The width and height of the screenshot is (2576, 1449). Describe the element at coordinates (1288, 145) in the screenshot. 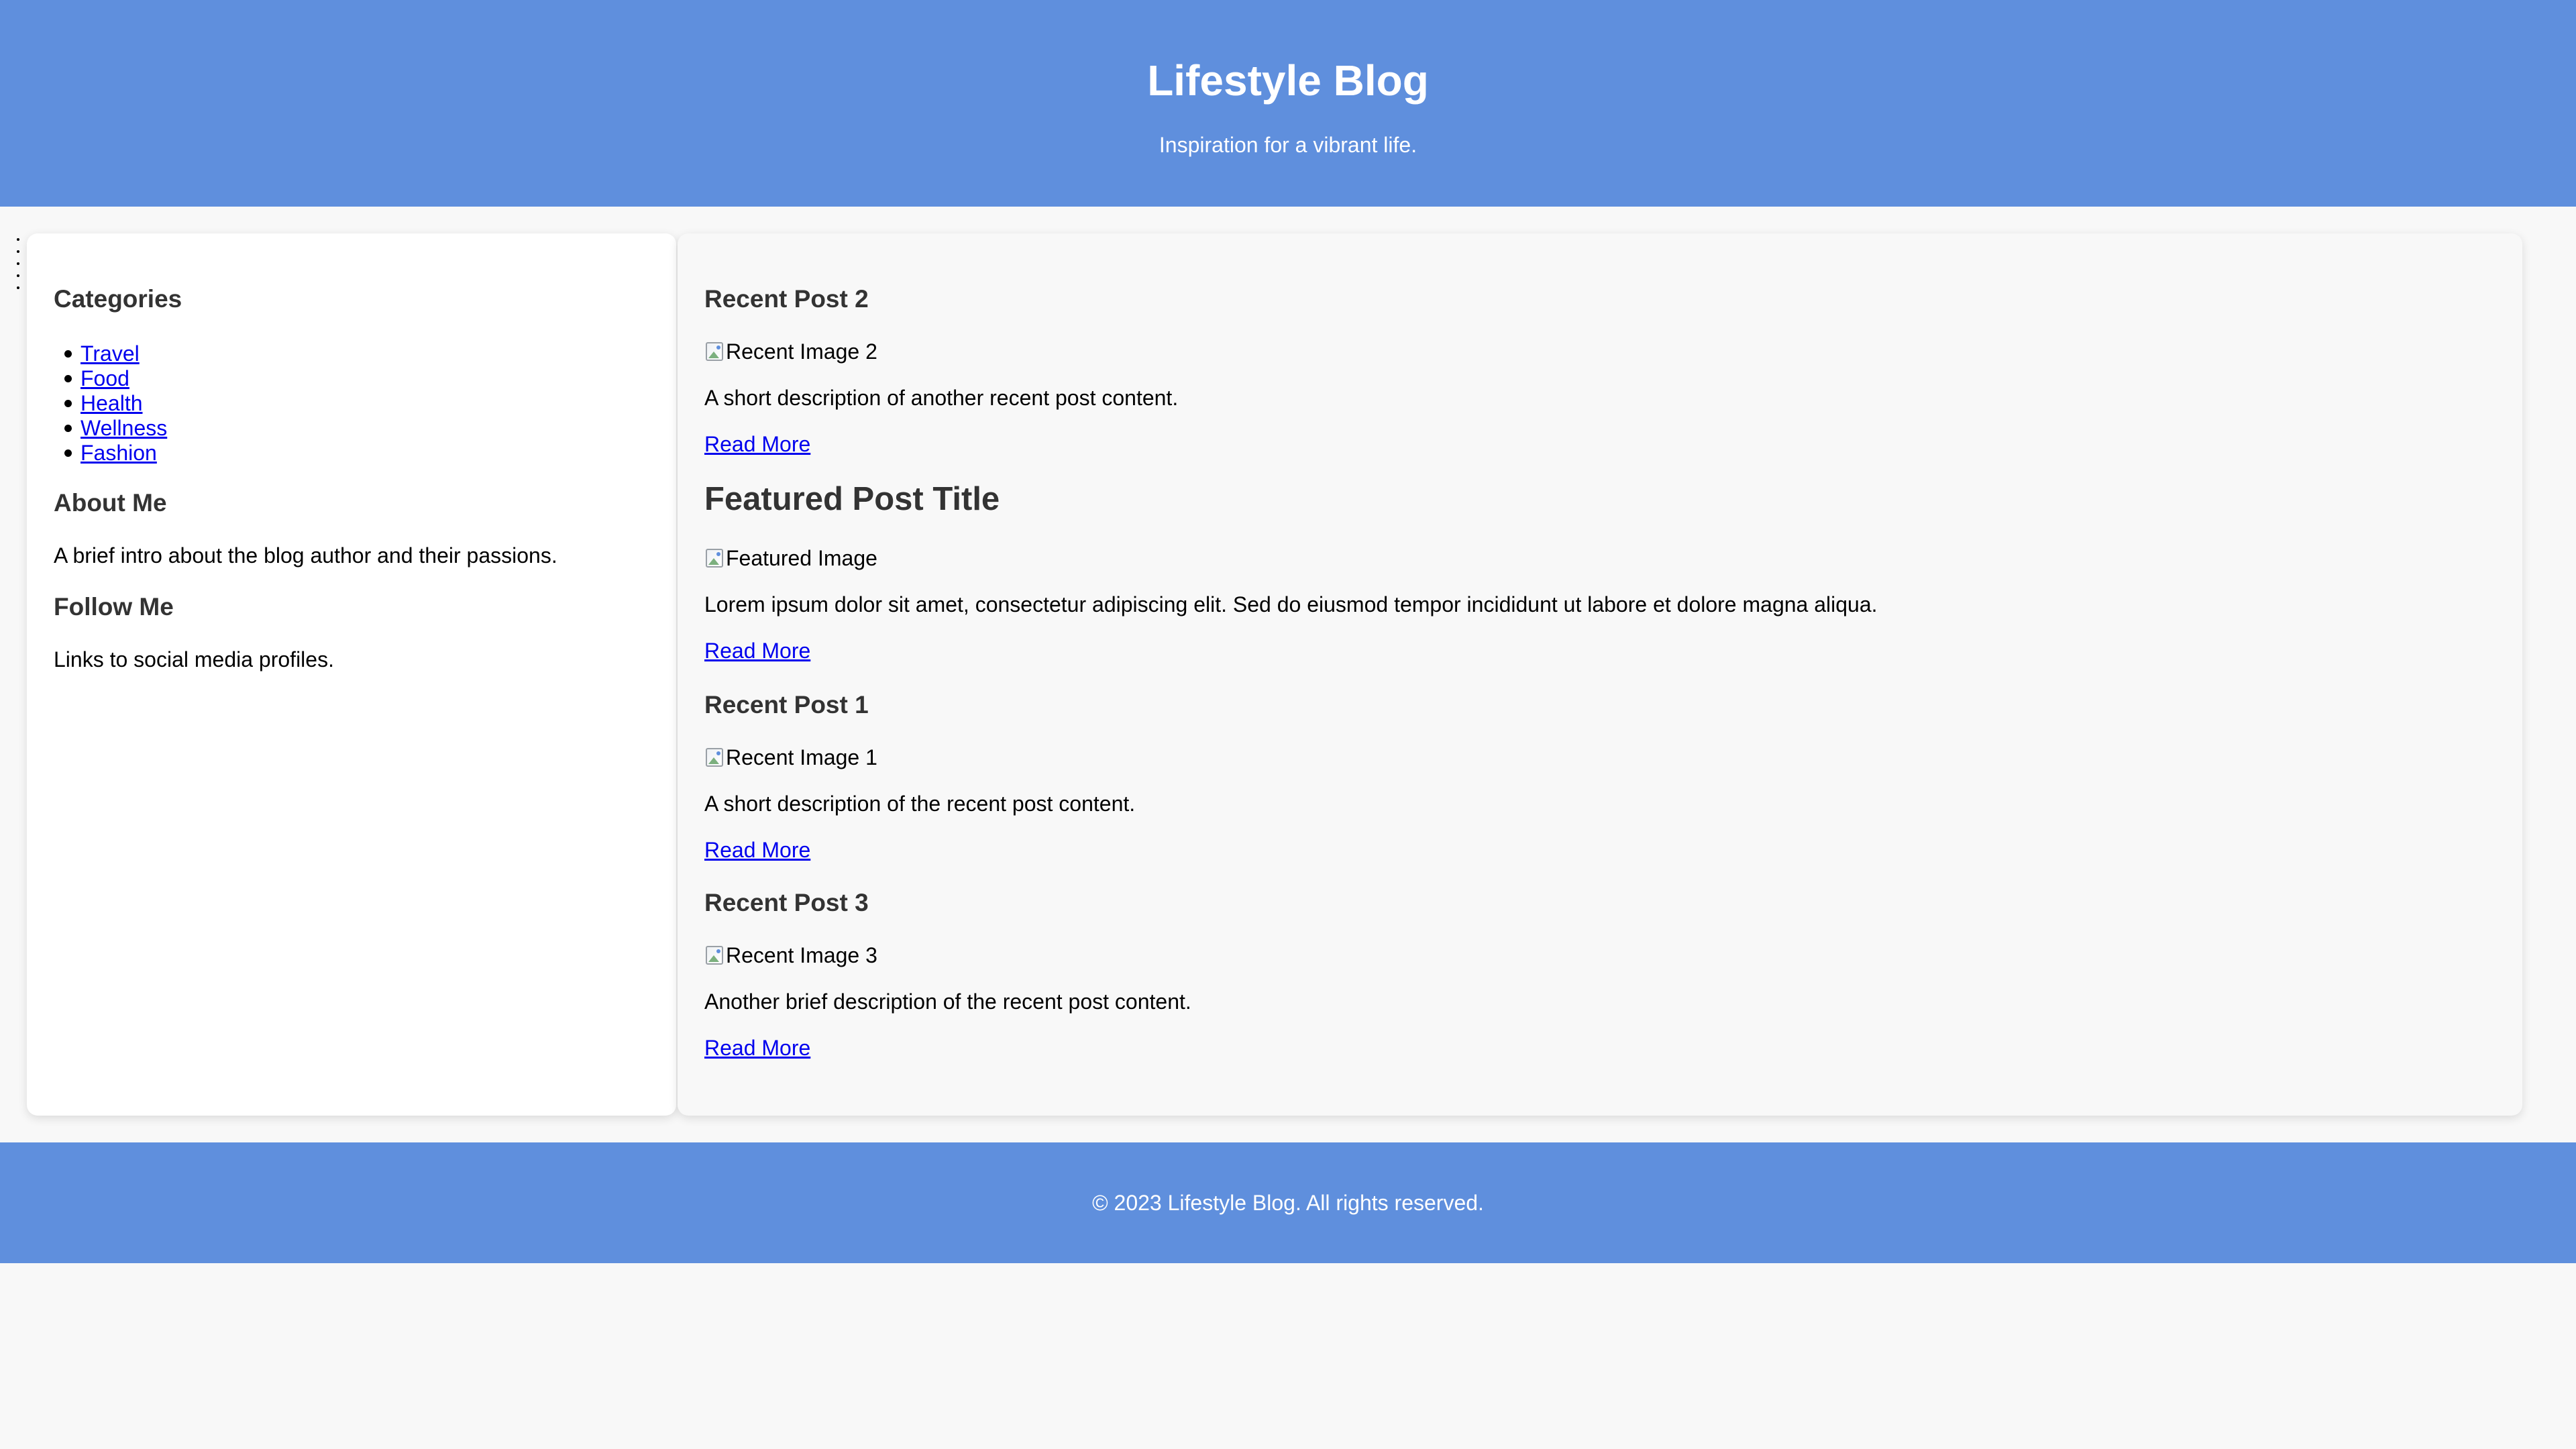

I see `site-tagline: Inspiration for a vibrant life.` at that location.